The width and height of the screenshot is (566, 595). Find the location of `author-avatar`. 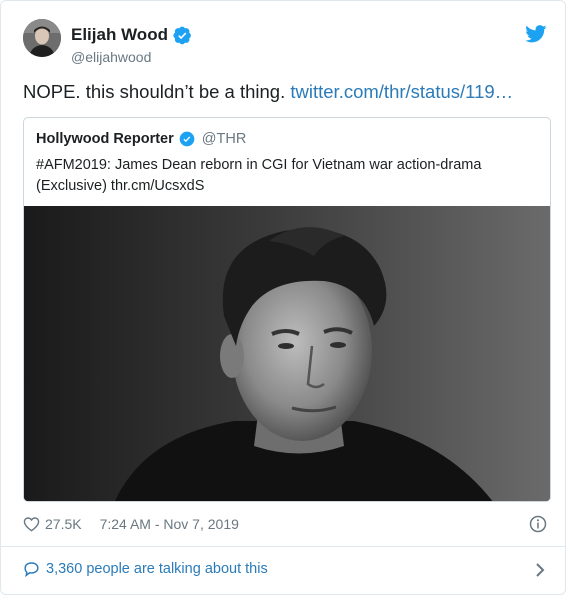

author-avatar is located at coordinates (42, 38).